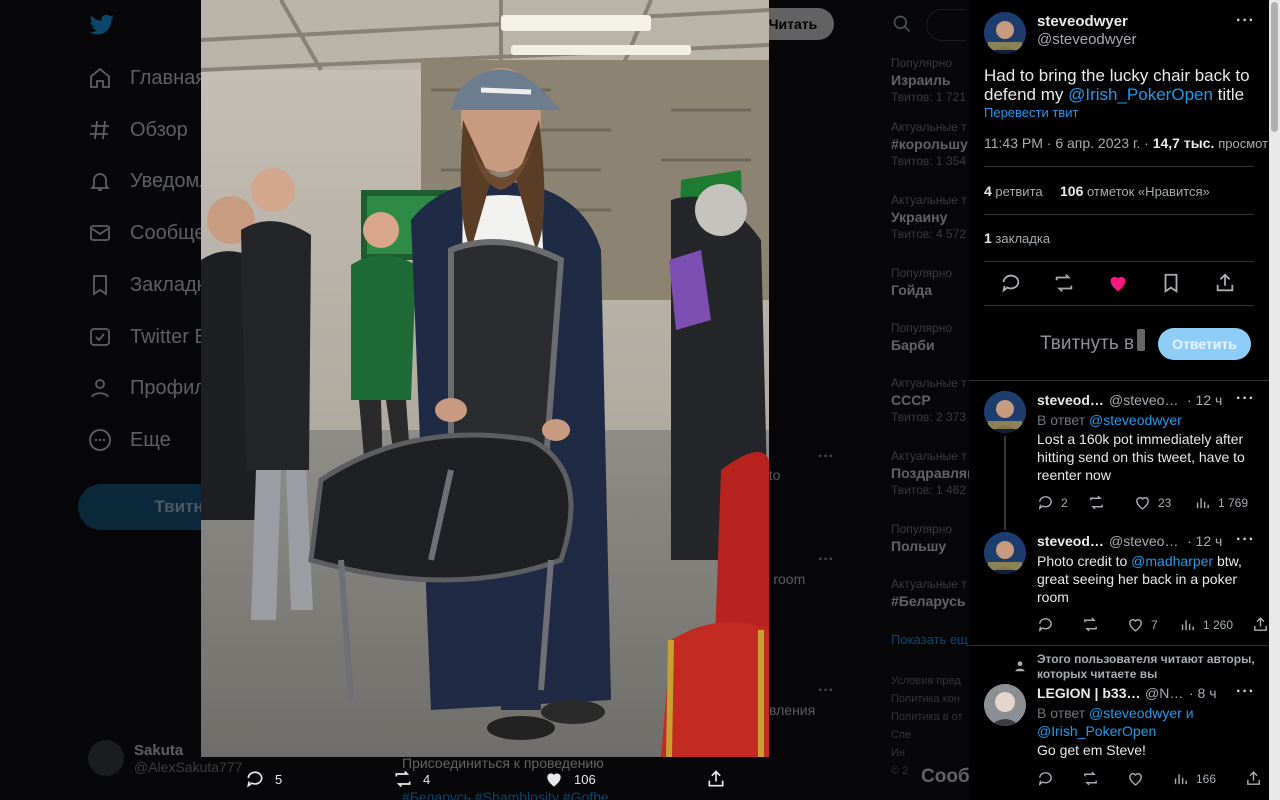 This screenshot has height=800, width=1280. What do you see at coordinates (930, 717) in the screenshot?
I see `footer-link: Политика в от` at bounding box center [930, 717].